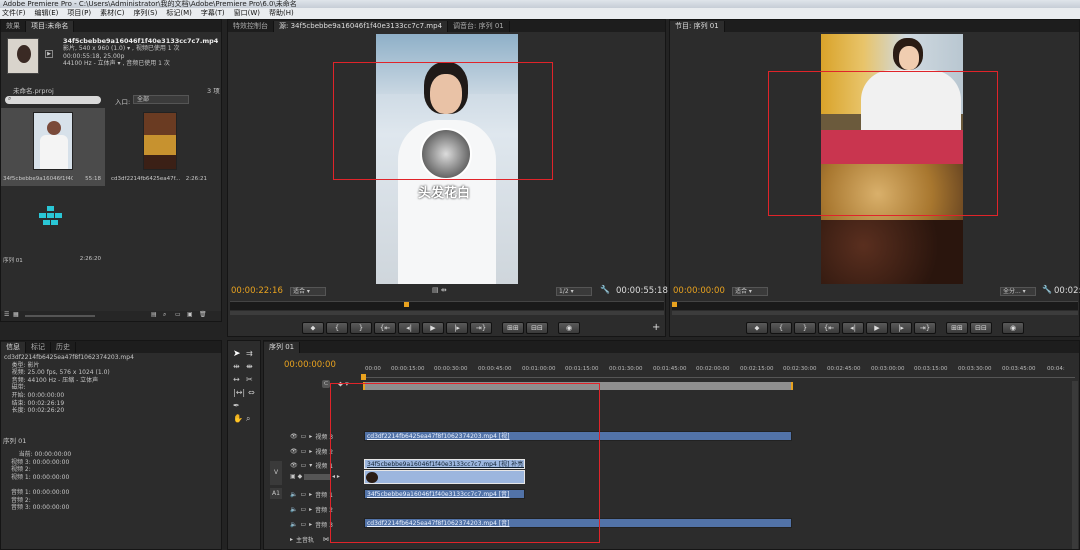 Image resolution: width=1080 pixels, height=550 pixels. I want to click on menu-file: 文件(F), so click(14, 13).